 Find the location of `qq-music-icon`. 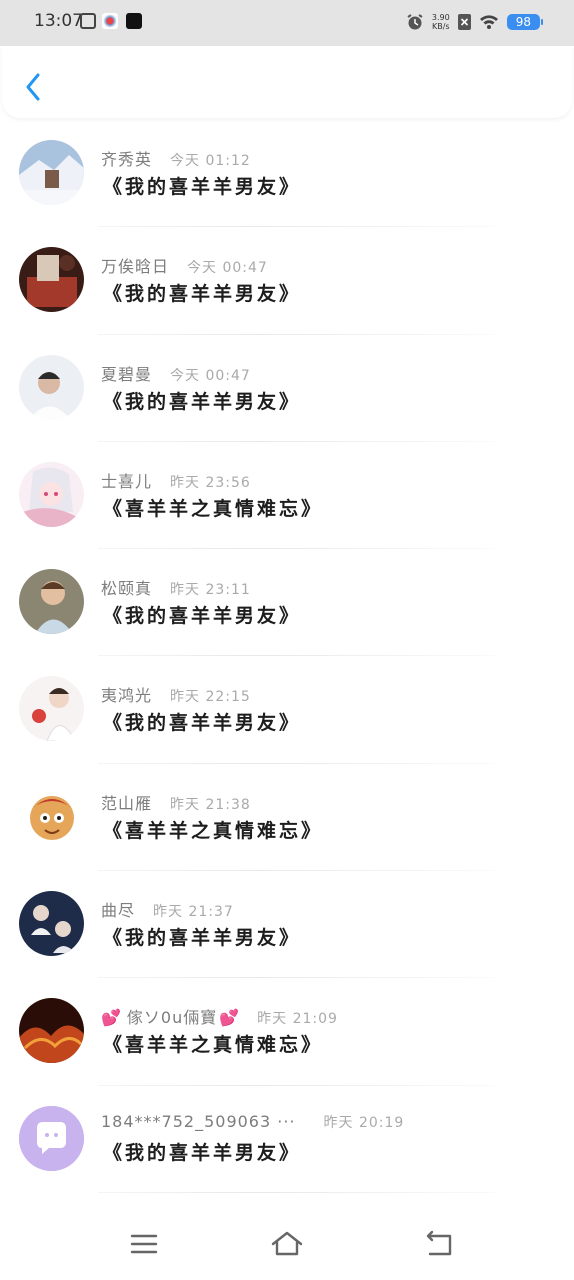

qq-music-icon is located at coordinates (110, 21).